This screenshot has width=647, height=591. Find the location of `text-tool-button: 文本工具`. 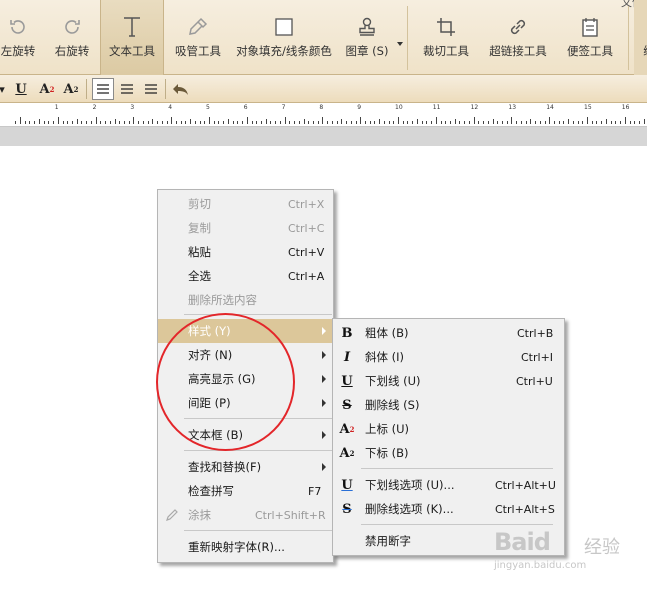

text-tool-button: 文本工具 is located at coordinates (132, 37).